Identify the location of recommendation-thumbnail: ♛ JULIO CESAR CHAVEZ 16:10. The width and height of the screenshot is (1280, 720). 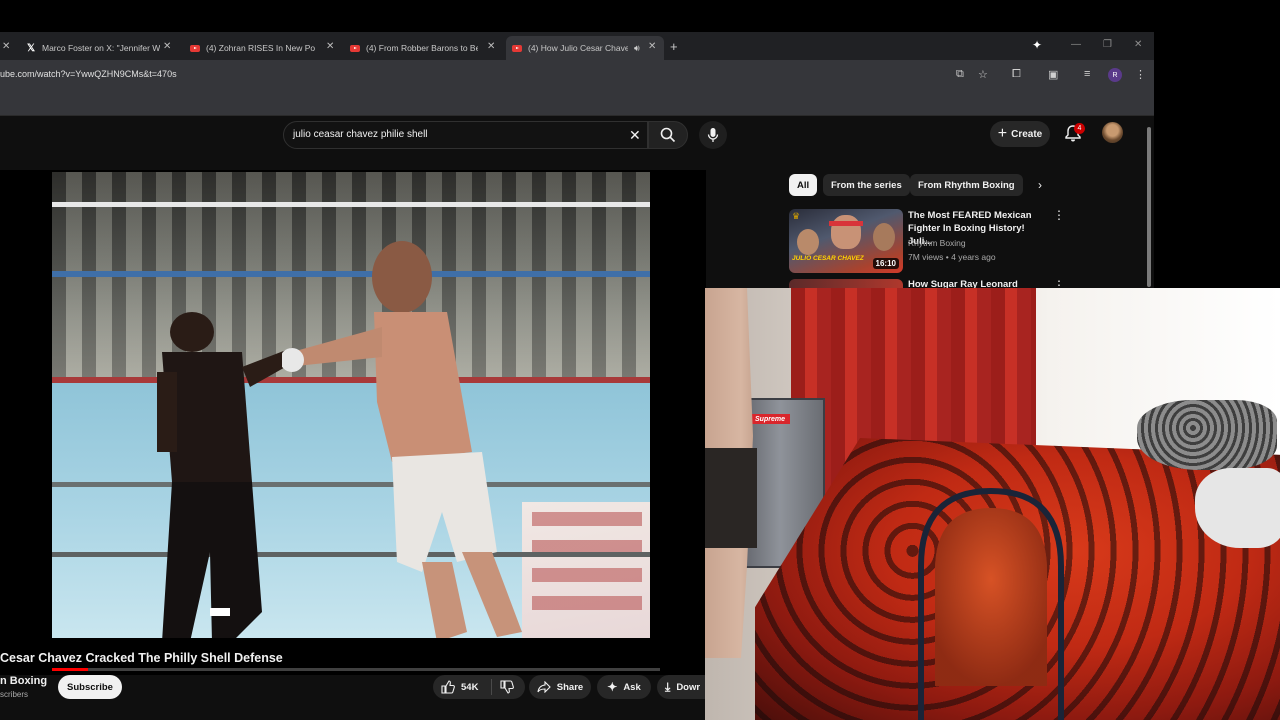
(846, 241).